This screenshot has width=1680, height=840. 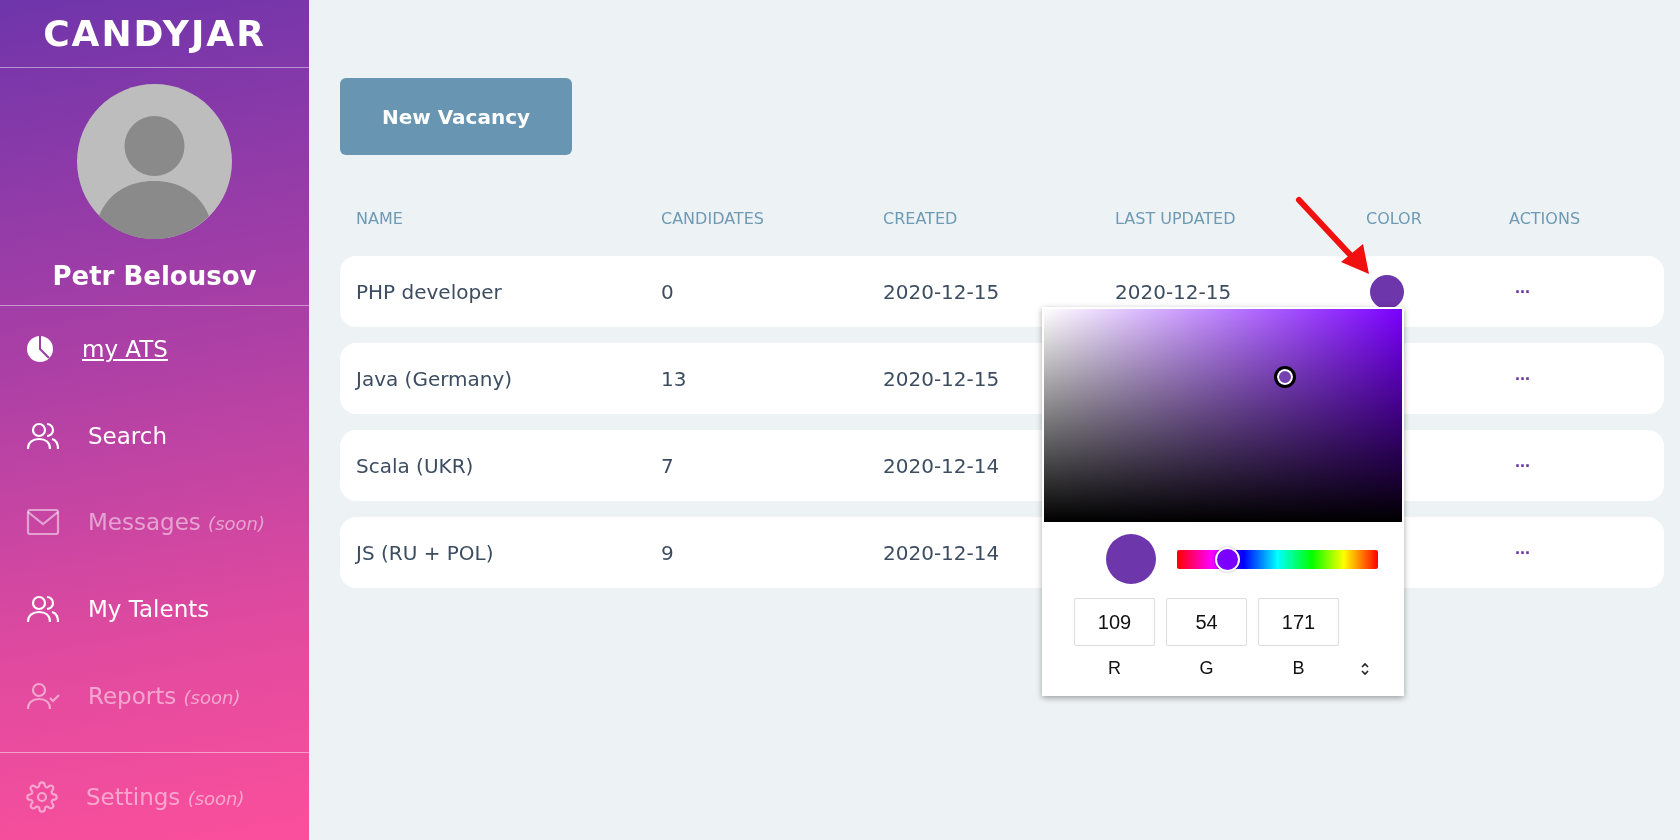 What do you see at coordinates (674, 378) in the screenshot?
I see `table-cell-text: 13` at bounding box center [674, 378].